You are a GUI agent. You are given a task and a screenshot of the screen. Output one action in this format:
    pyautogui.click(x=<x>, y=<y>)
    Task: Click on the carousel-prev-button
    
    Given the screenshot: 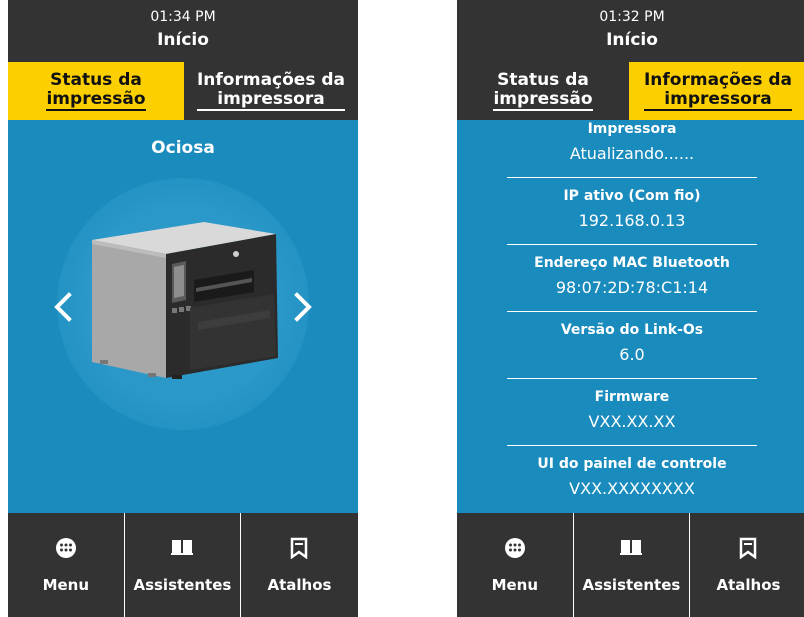 What is the action you would take?
    pyautogui.click(x=63, y=307)
    